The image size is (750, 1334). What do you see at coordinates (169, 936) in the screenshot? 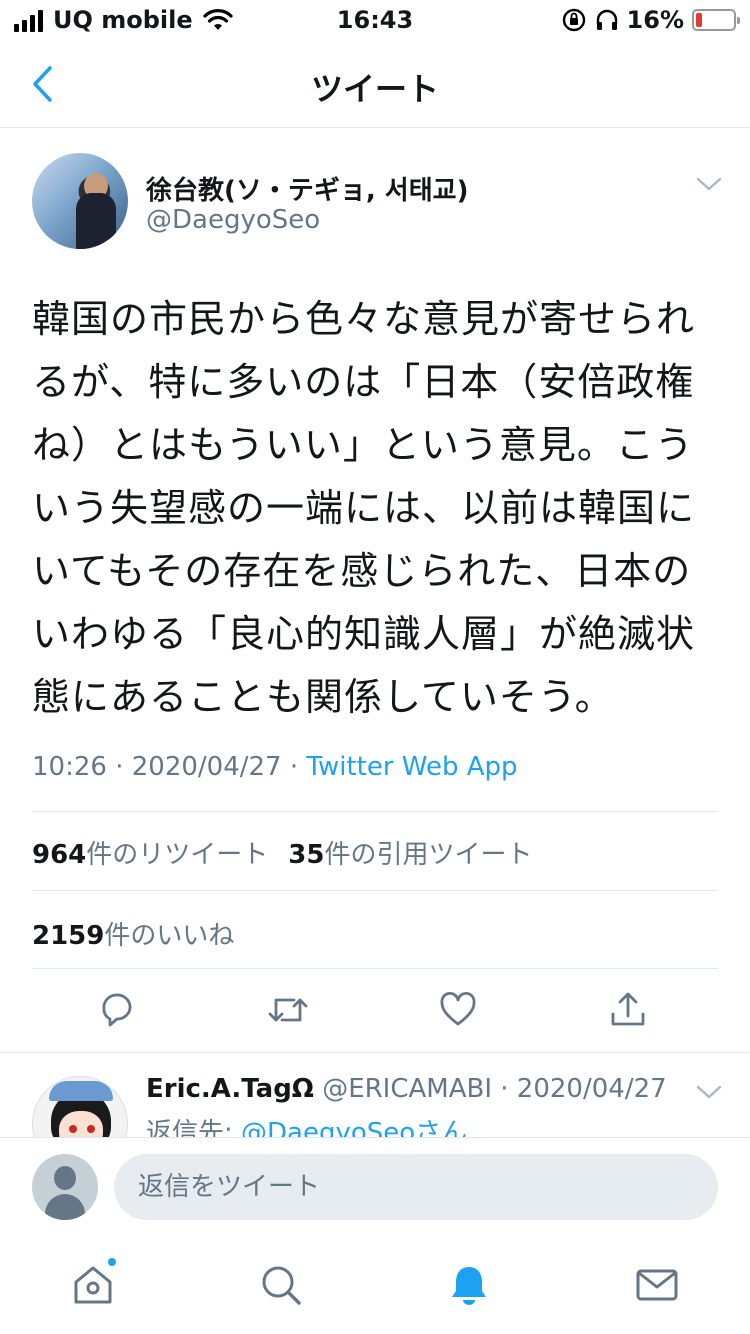
I see `likes-label: 件のいいね` at bounding box center [169, 936].